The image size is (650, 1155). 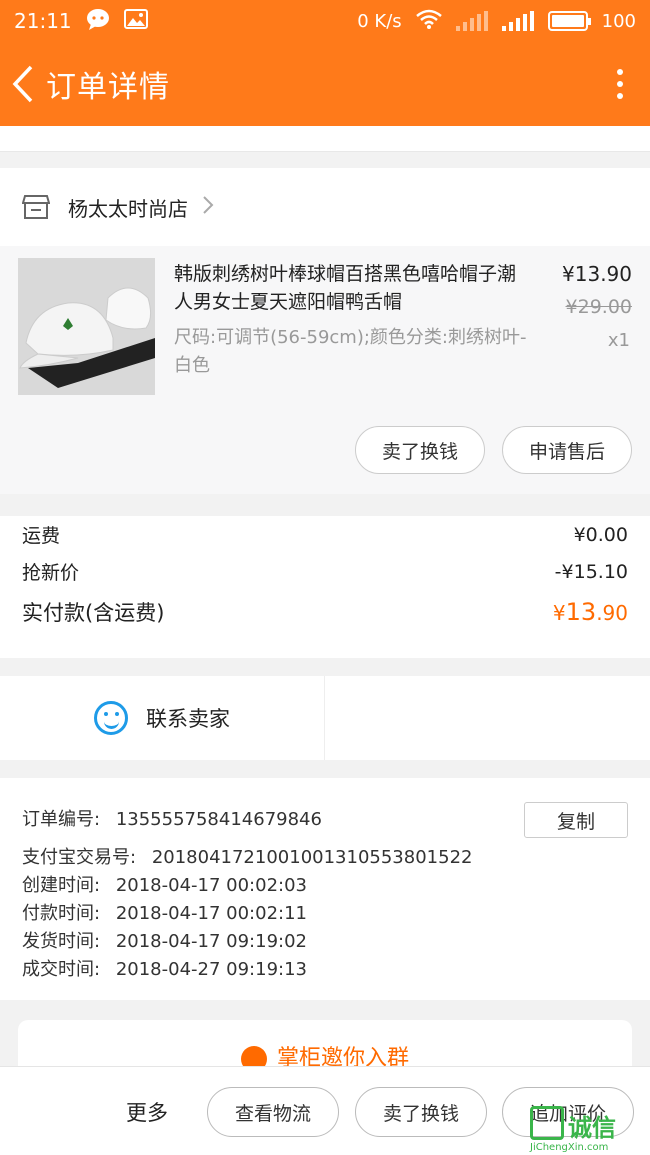 What do you see at coordinates (618, 340) in the screenshot?
I see `product-quantity: x1` at bounding box center [618, 340].